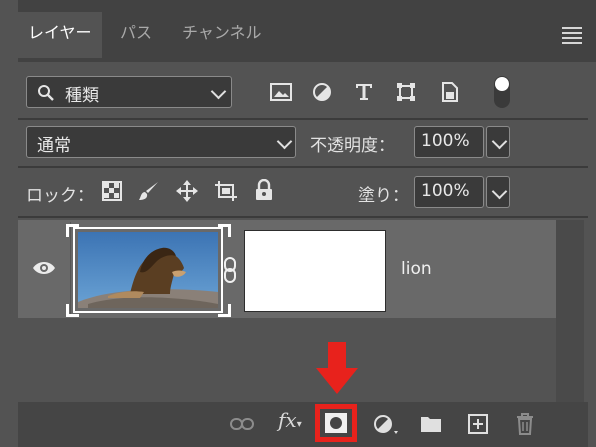 This screenshot has height=447, width=596. I want to click on left-margin, so click(9, 223).